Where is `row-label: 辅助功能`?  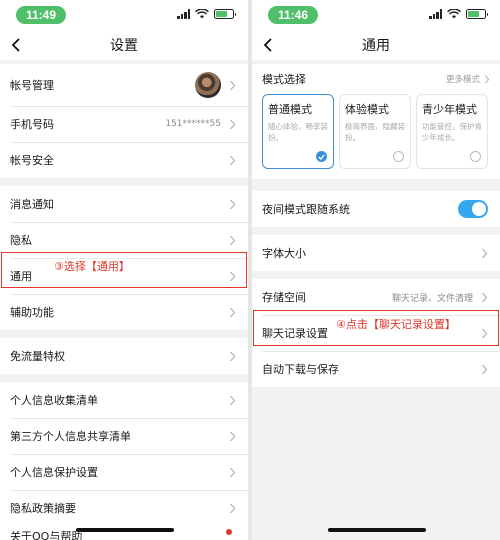
row-label: 辅助功能 is located at coordinates (32, 312).